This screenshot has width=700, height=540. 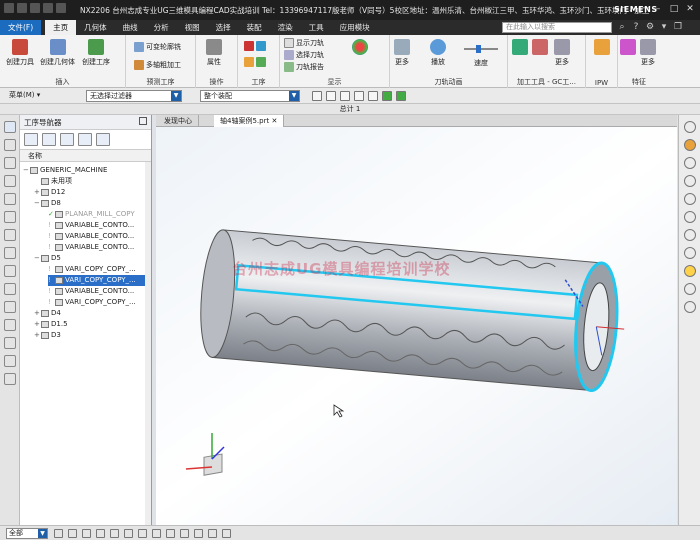 I want to click on process-studio-icon, so click(x=9, y=325).